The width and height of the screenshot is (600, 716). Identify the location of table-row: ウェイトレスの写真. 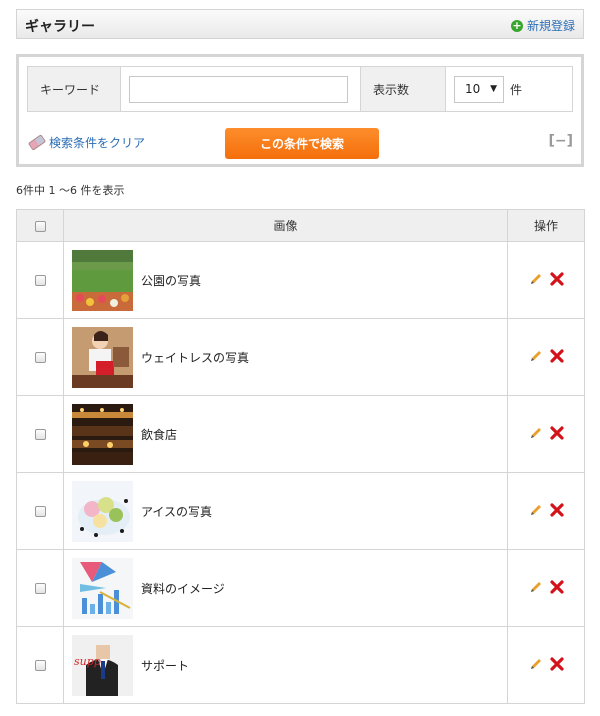
(300, 357).